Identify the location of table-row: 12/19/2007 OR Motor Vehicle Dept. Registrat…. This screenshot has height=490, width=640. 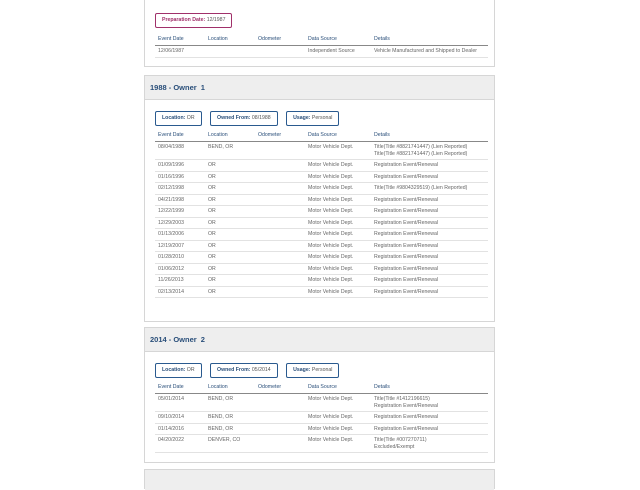
(321, 246).